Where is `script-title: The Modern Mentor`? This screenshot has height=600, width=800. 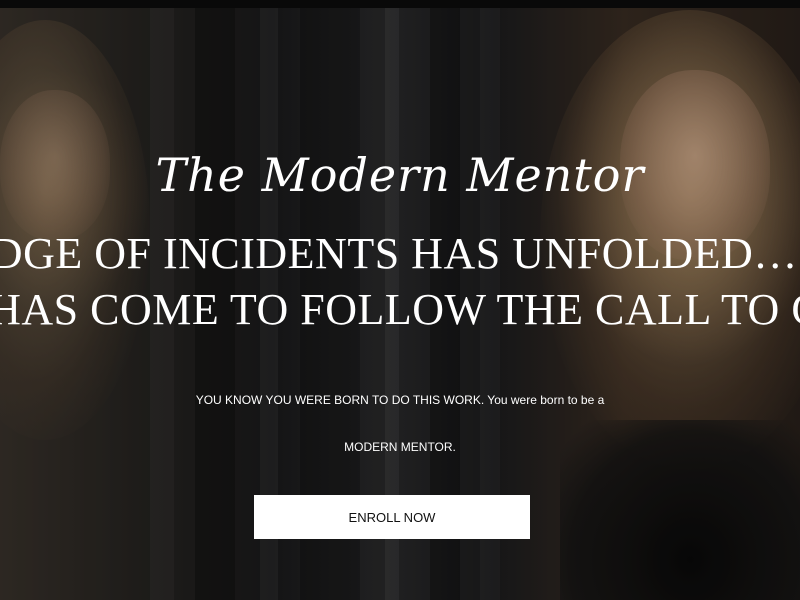
script-title: The Modern Mentor is located at coordinates (400, 175).